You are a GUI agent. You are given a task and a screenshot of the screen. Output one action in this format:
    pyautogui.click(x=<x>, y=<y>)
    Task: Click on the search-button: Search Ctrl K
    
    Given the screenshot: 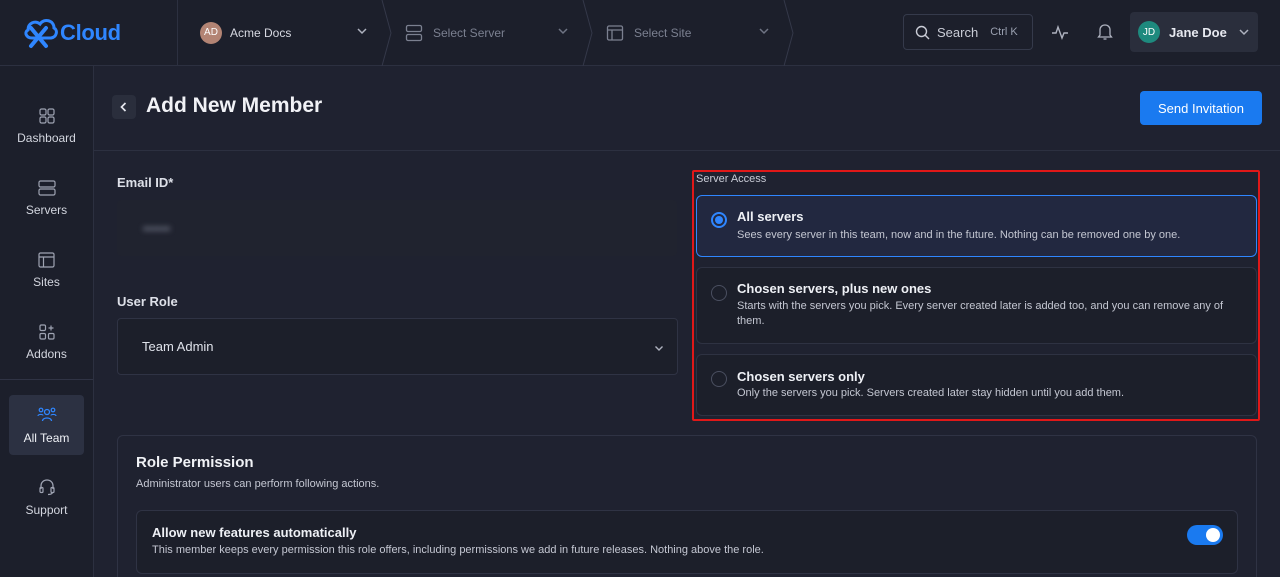 What is the action you would take?
    pyautogui.click(x=968, y=32)
    